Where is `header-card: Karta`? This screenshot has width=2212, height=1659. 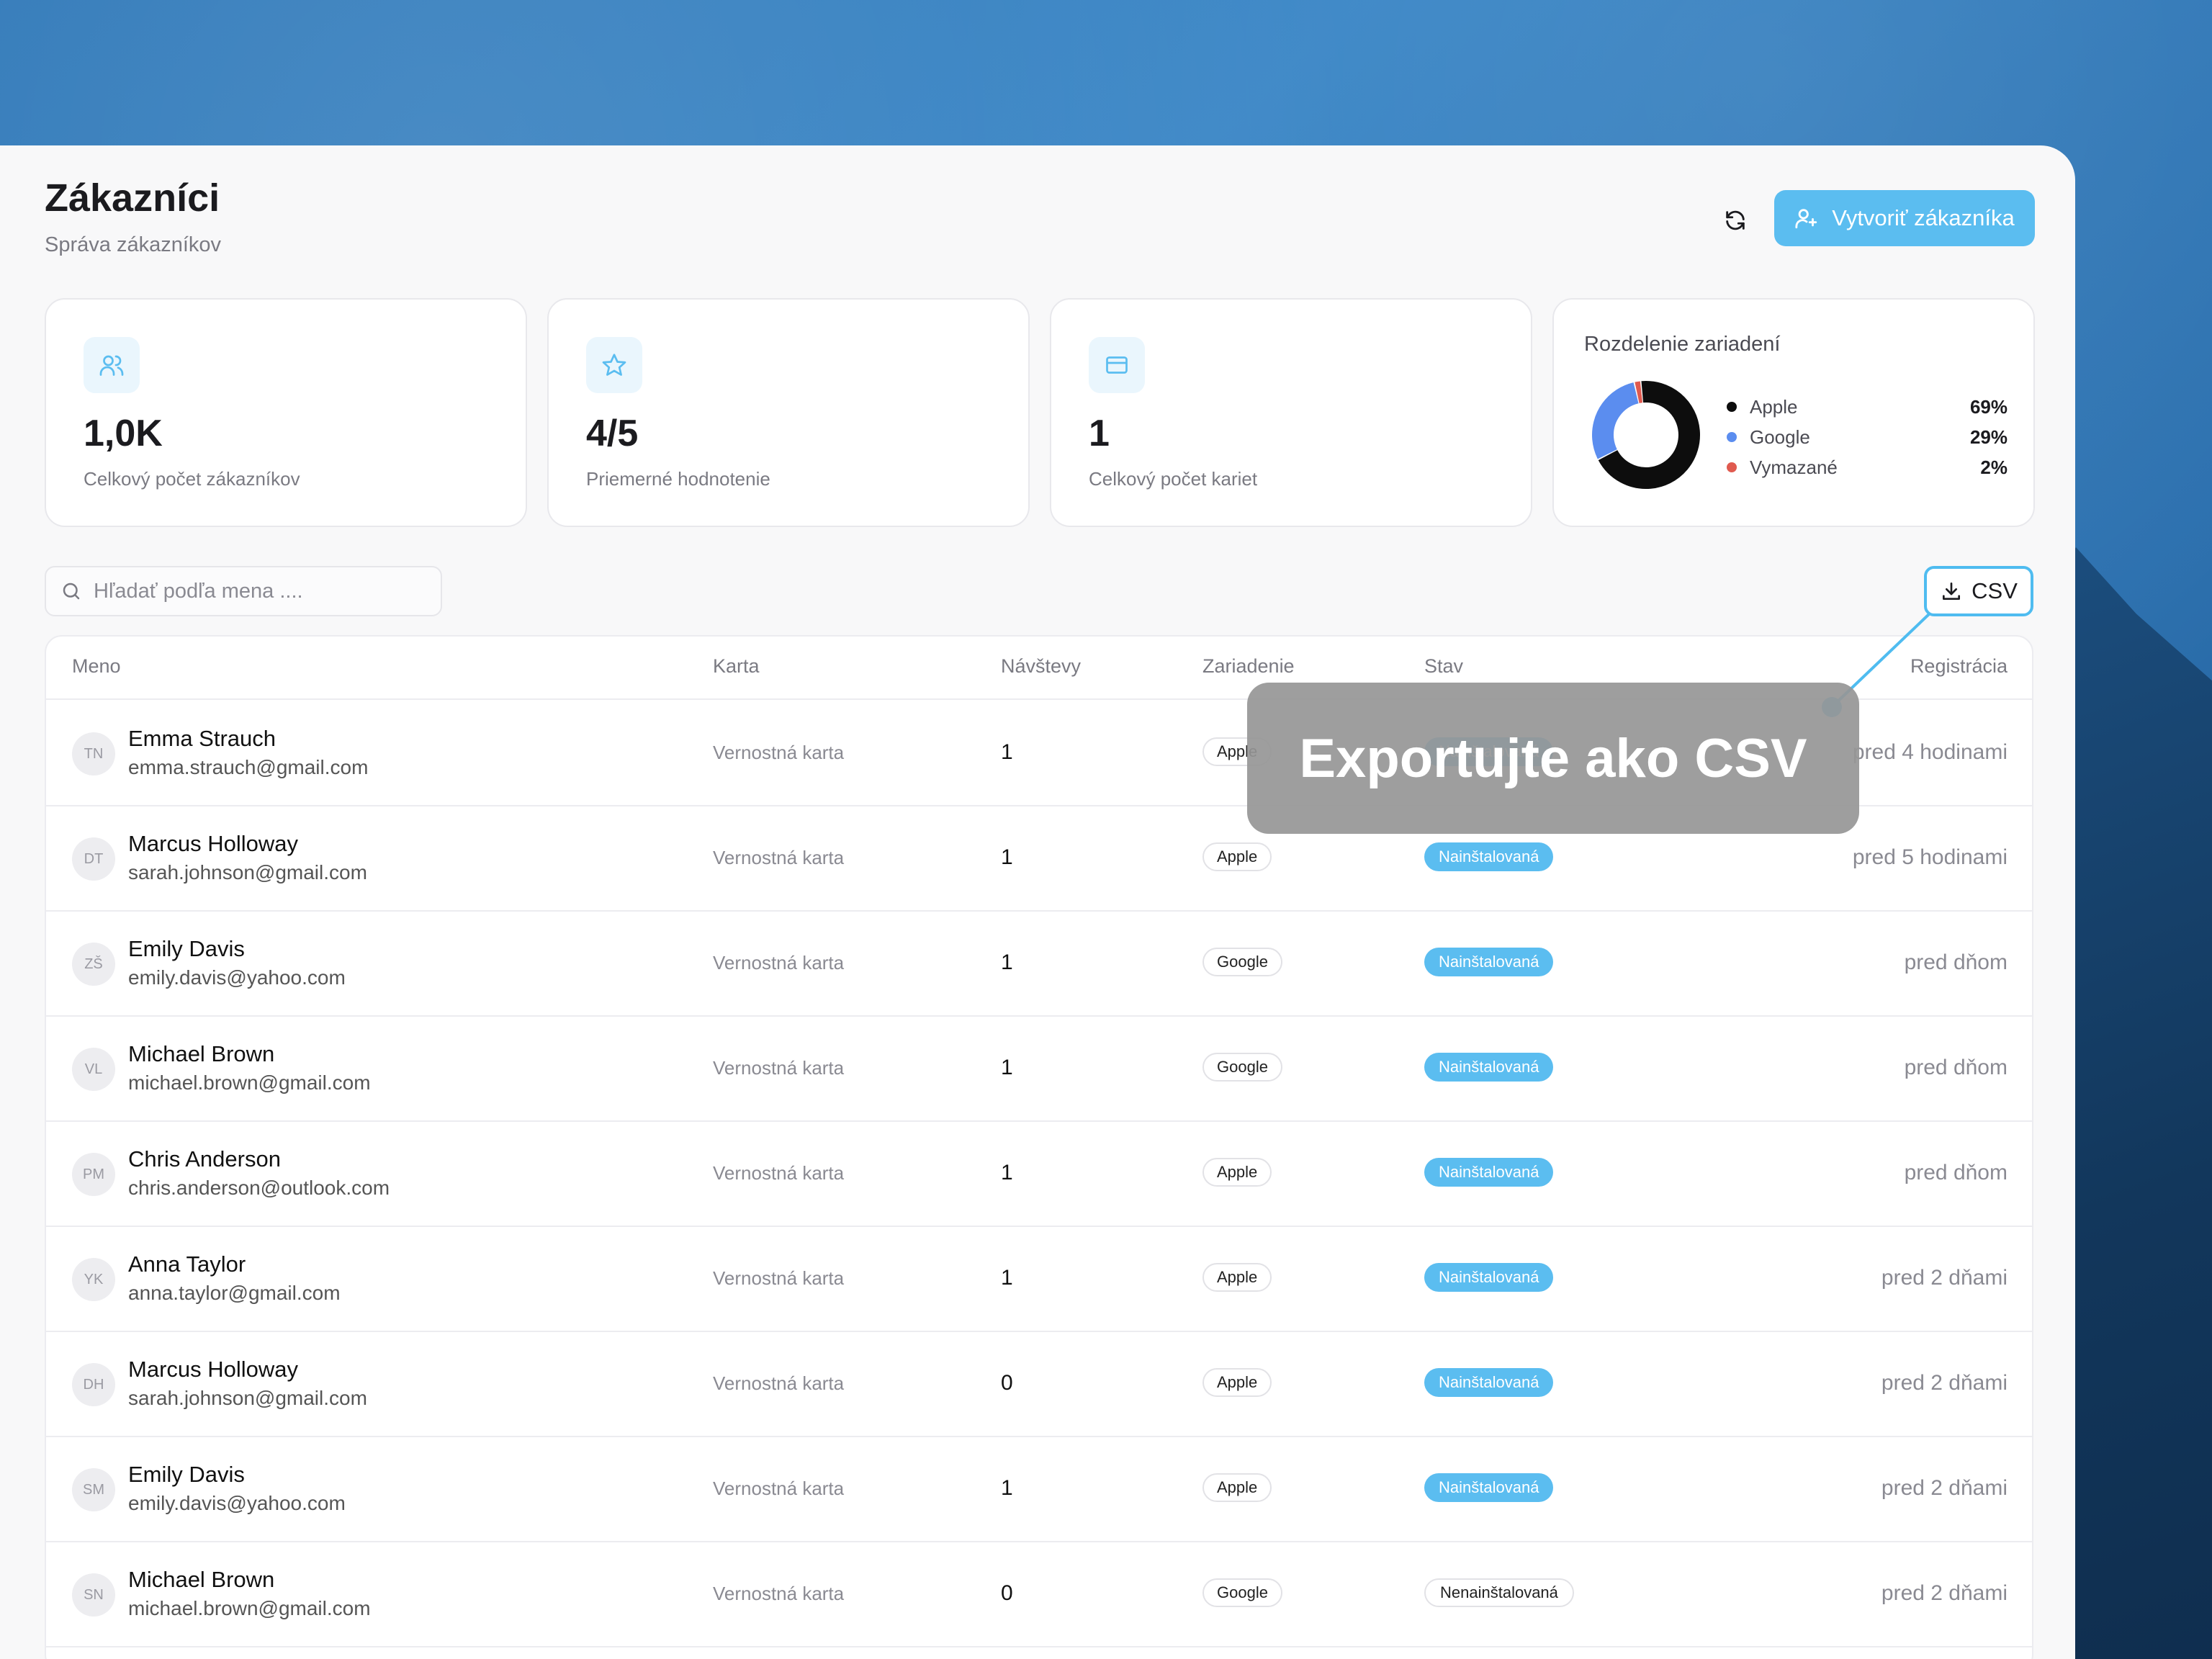
header-card: Karta is located at coordinates (737, 666).